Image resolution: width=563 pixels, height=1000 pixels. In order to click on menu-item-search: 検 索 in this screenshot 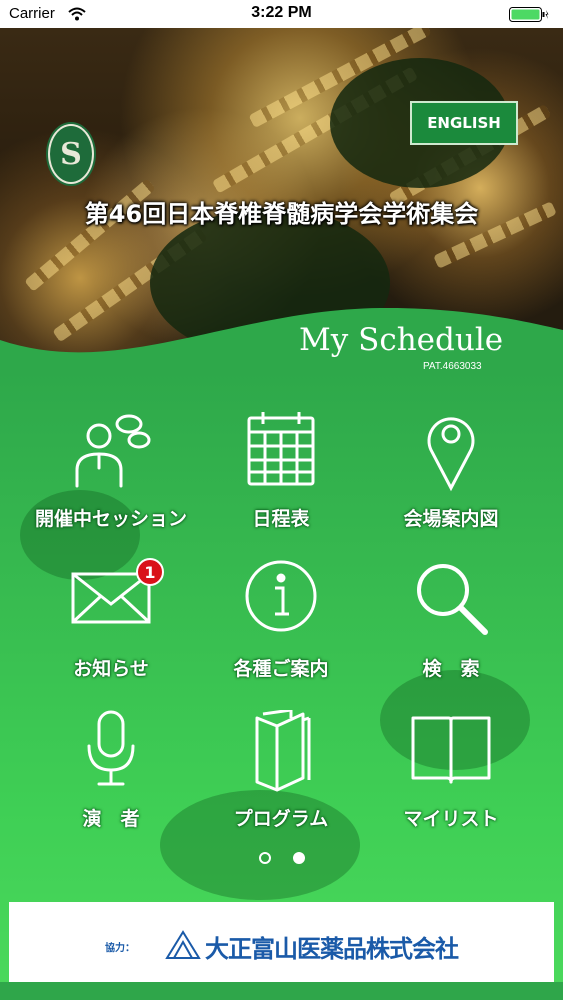, I will do `click(451, 625)`.